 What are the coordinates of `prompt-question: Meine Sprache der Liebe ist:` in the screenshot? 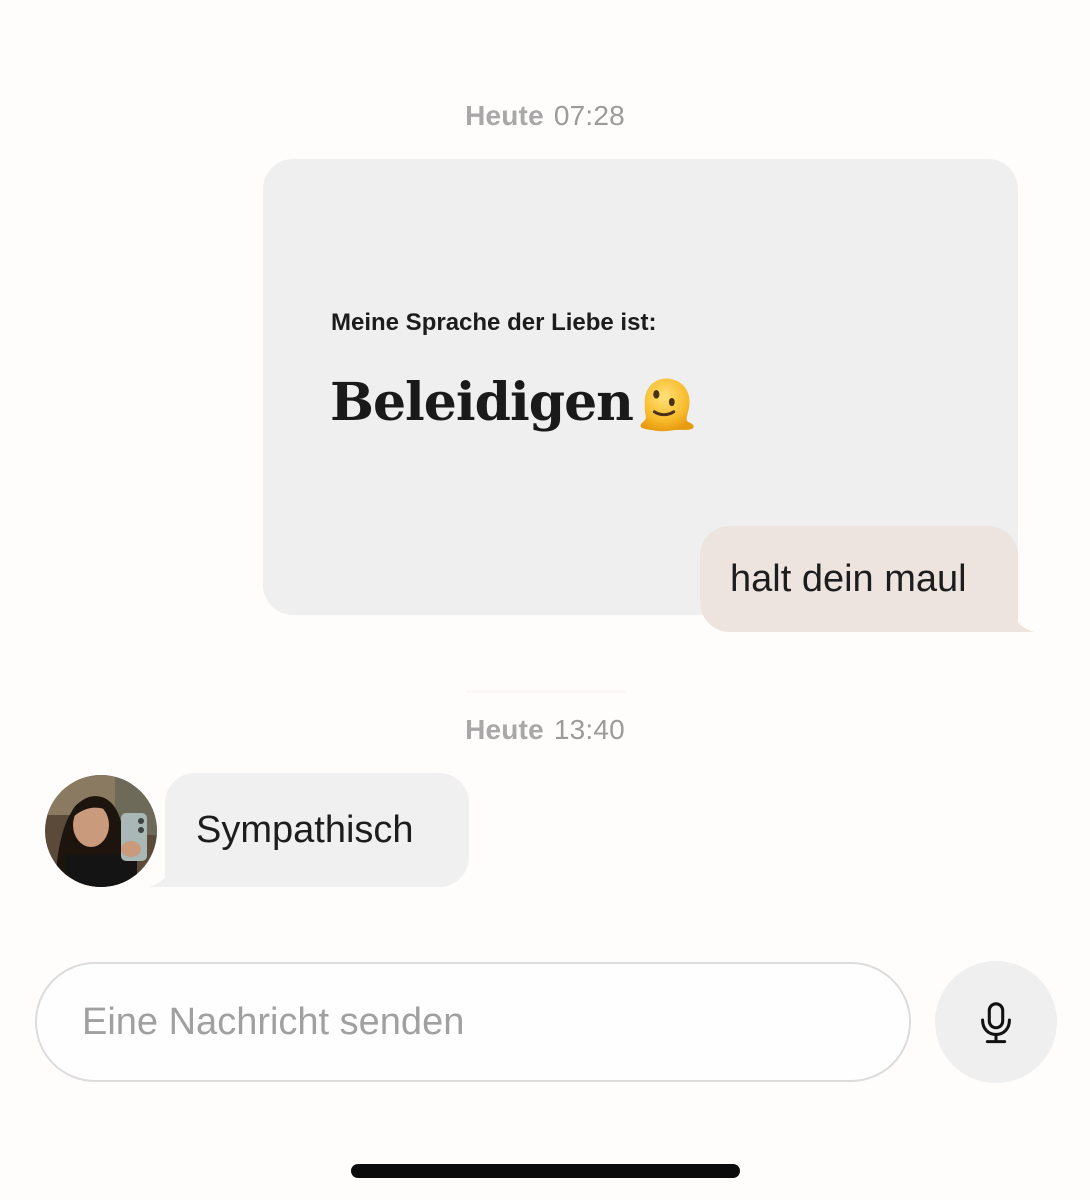 It's located at (494, 322).